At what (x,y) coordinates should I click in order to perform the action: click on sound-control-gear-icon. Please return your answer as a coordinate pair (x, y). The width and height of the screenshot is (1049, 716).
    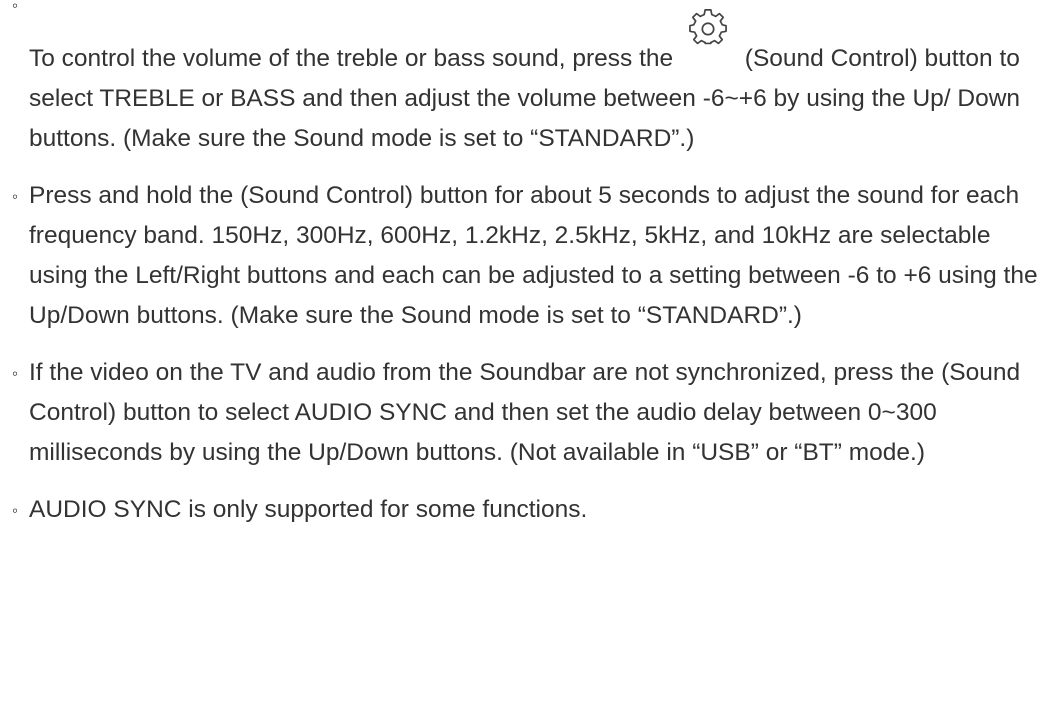
    Looking at the image, I should click on (709, 37).